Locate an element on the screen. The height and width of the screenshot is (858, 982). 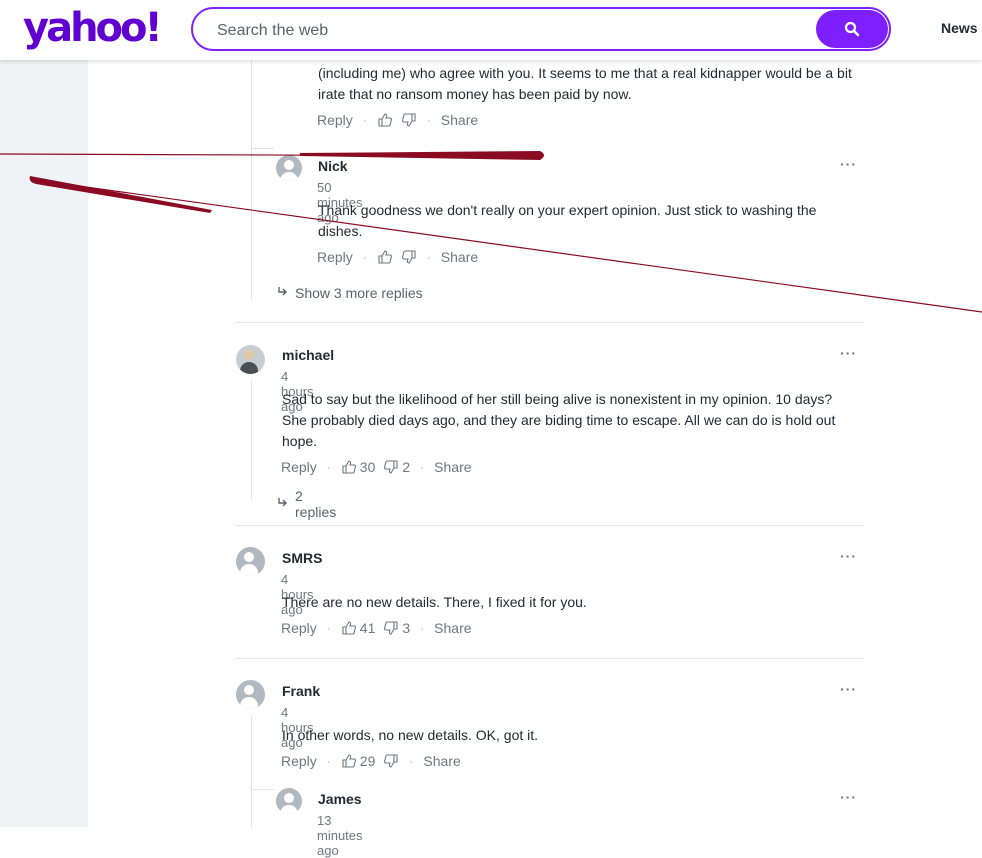
search-box is located at coordinates (541, 29).